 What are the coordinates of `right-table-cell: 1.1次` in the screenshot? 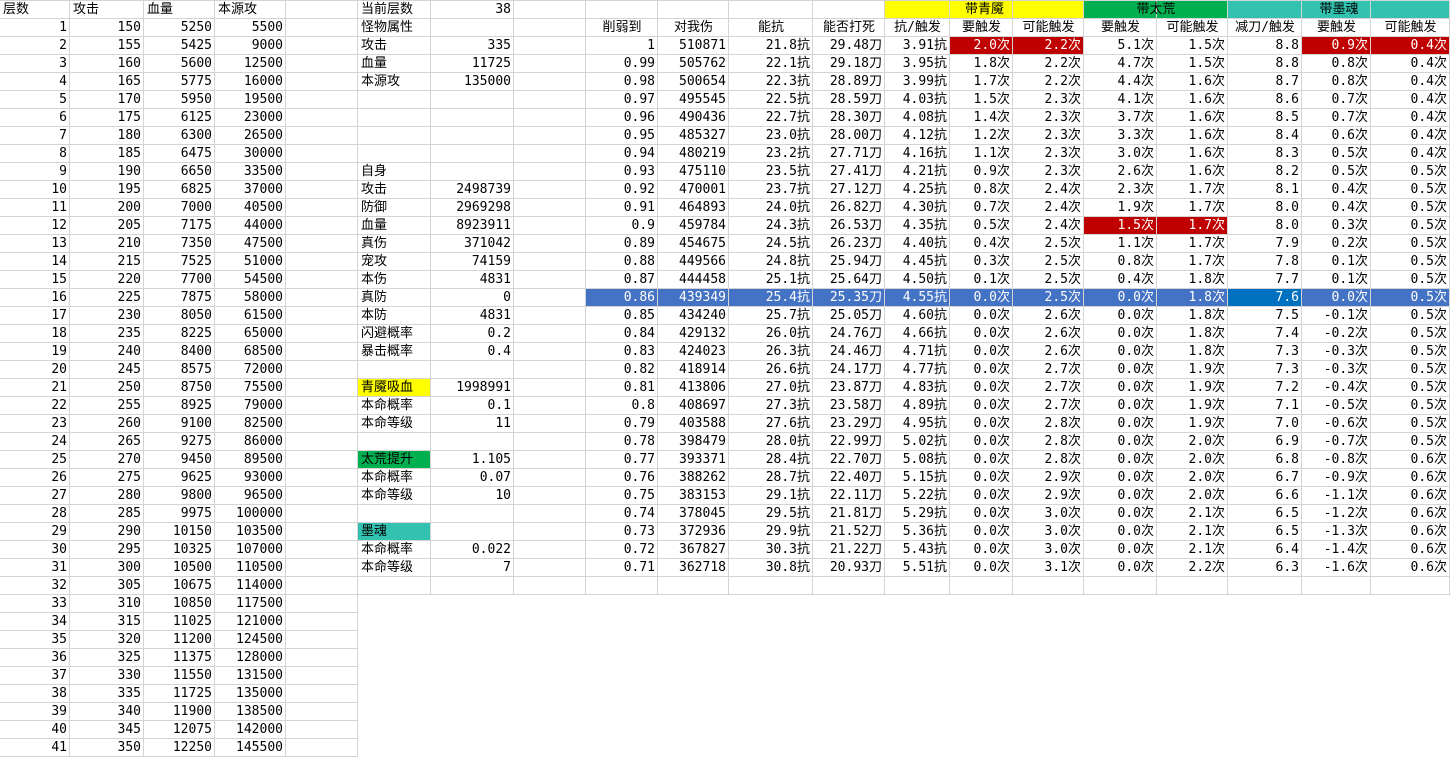 It's located at (981, 154).